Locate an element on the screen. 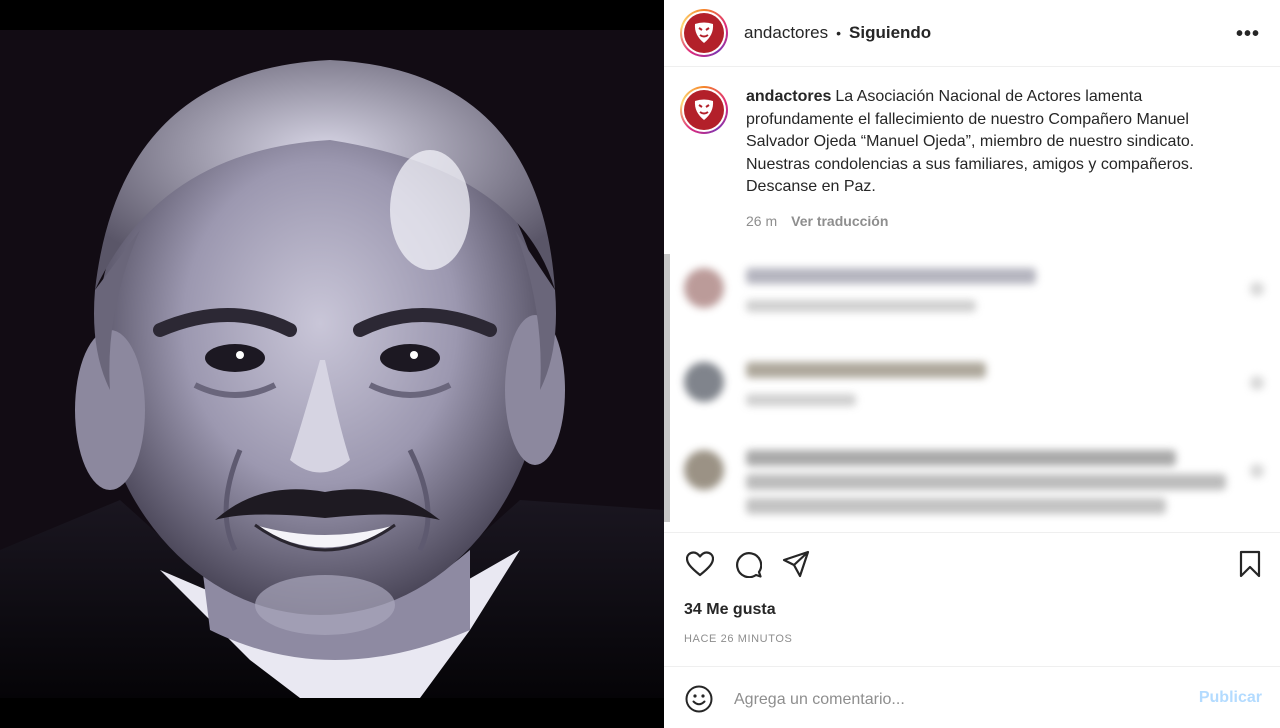  divider is located at coordinates (972, 532).